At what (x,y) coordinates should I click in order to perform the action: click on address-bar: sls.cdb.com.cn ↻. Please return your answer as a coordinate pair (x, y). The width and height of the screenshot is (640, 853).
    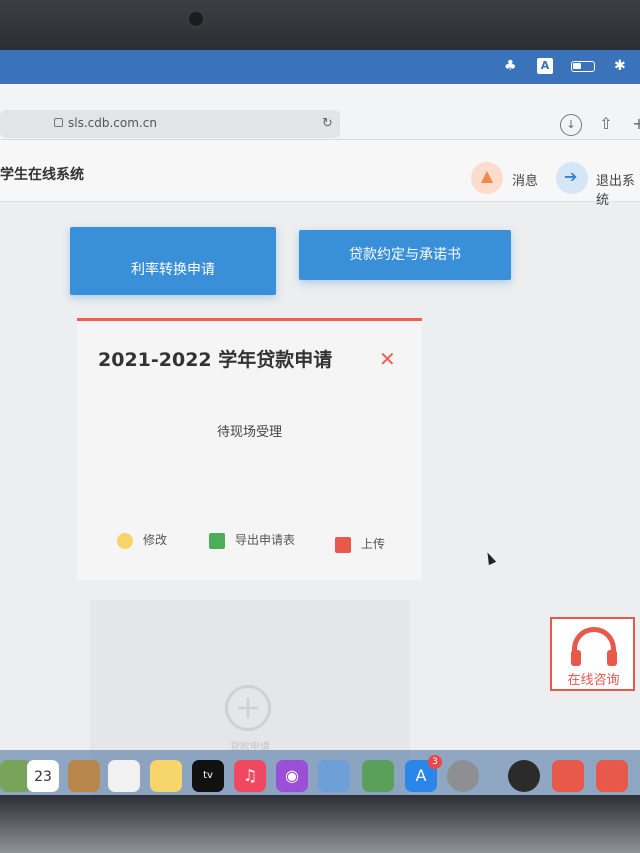
    Looking at the image, I should click on (170, 124).